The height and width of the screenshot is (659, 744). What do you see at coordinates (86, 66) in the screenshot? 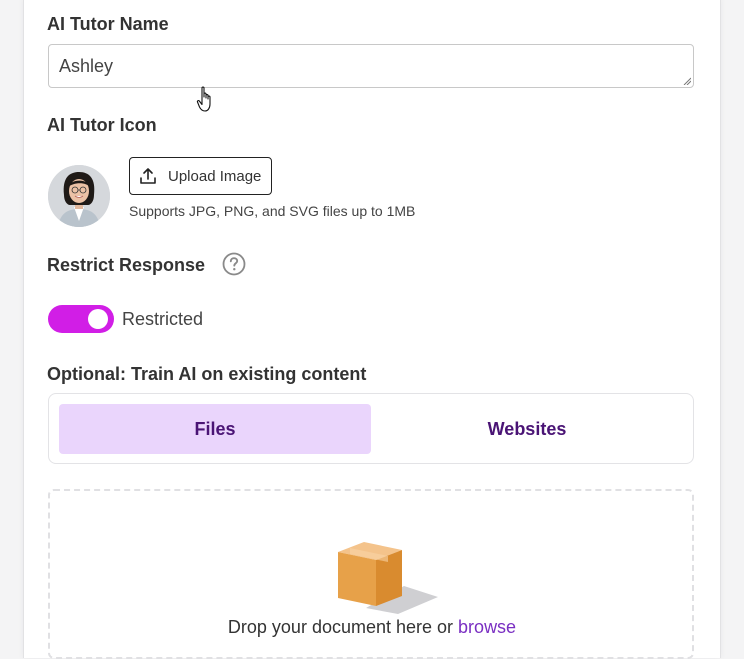
I see `tutor-name-value: Ashley` at bounding box center [86, 66].